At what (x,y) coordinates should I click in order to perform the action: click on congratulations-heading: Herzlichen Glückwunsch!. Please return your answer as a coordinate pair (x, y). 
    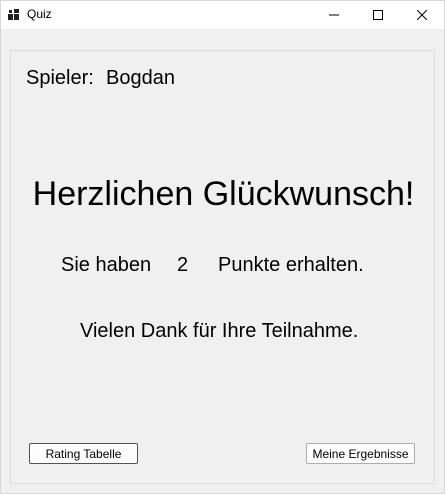
    Looking at the image, I should click on (223, 194).